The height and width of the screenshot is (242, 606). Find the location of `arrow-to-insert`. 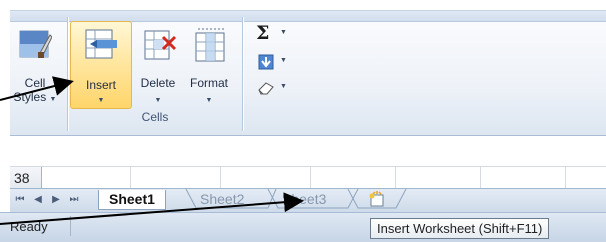

arrow-to-insert is located at coordinates (37, 88).